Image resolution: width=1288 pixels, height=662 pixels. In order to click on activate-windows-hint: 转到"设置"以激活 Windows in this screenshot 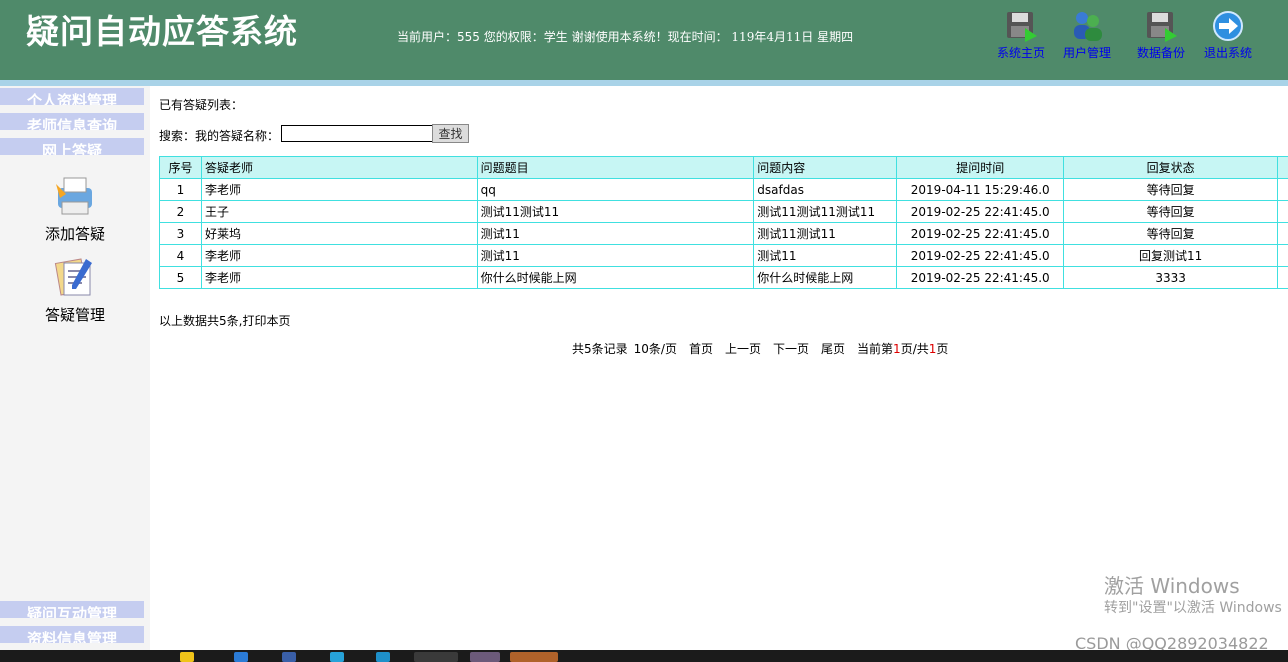, I will do `click(1193, 608)`.